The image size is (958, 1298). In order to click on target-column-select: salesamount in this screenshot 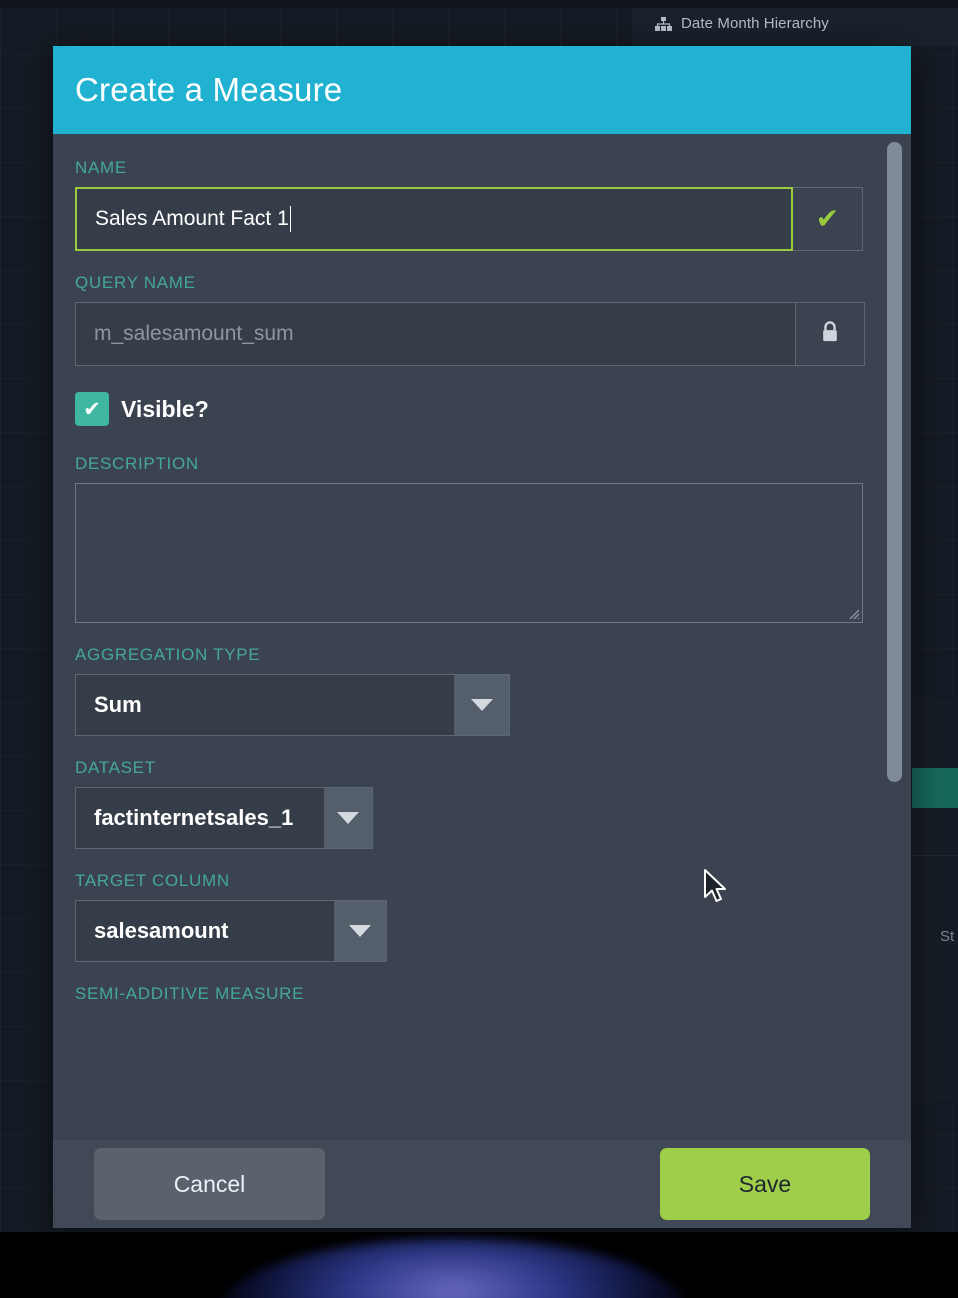, I will do `click(231, 931)`.